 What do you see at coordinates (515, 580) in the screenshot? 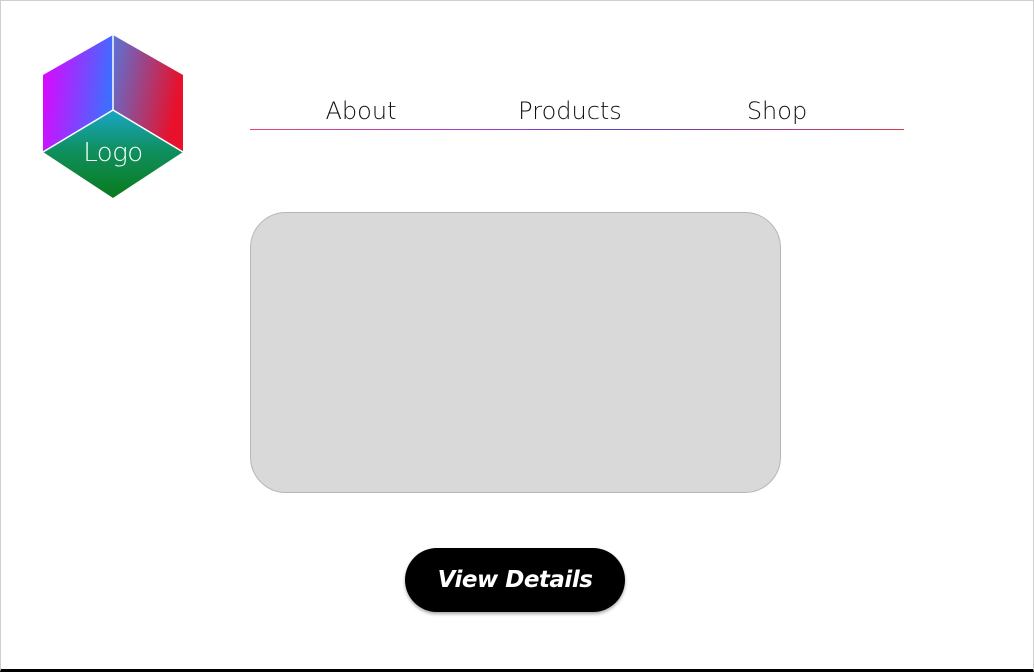
I see `view-details-button: View Details` at bounding box center [515, 580].